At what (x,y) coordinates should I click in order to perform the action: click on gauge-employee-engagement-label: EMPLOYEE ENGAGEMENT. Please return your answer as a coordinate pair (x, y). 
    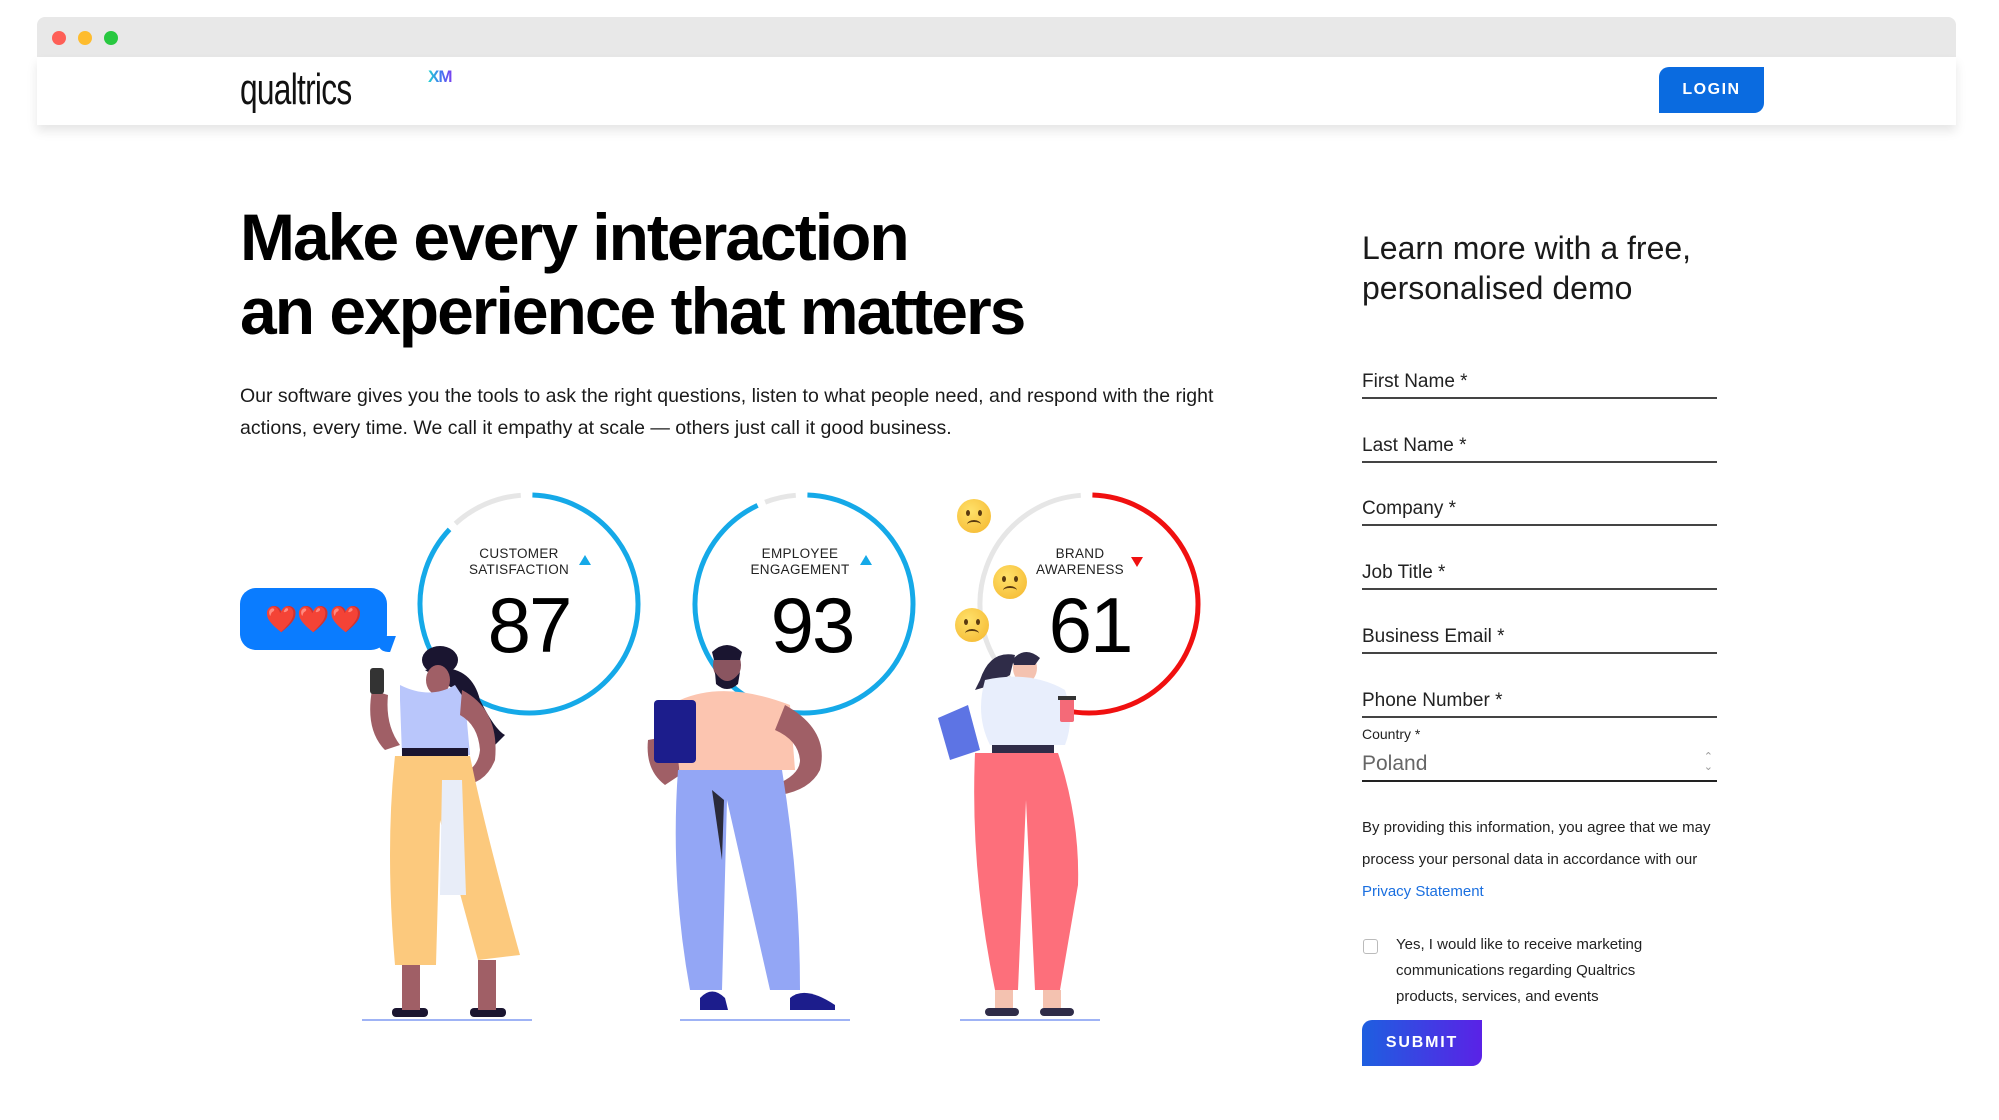
    Looking at the image, I should click on (800, 562).